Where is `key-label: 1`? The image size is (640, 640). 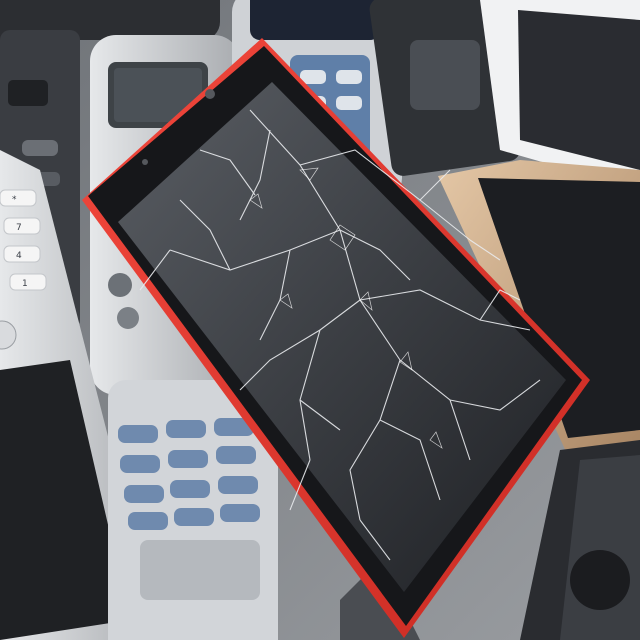
key-label: 1 is located at coordinates (25, 284).